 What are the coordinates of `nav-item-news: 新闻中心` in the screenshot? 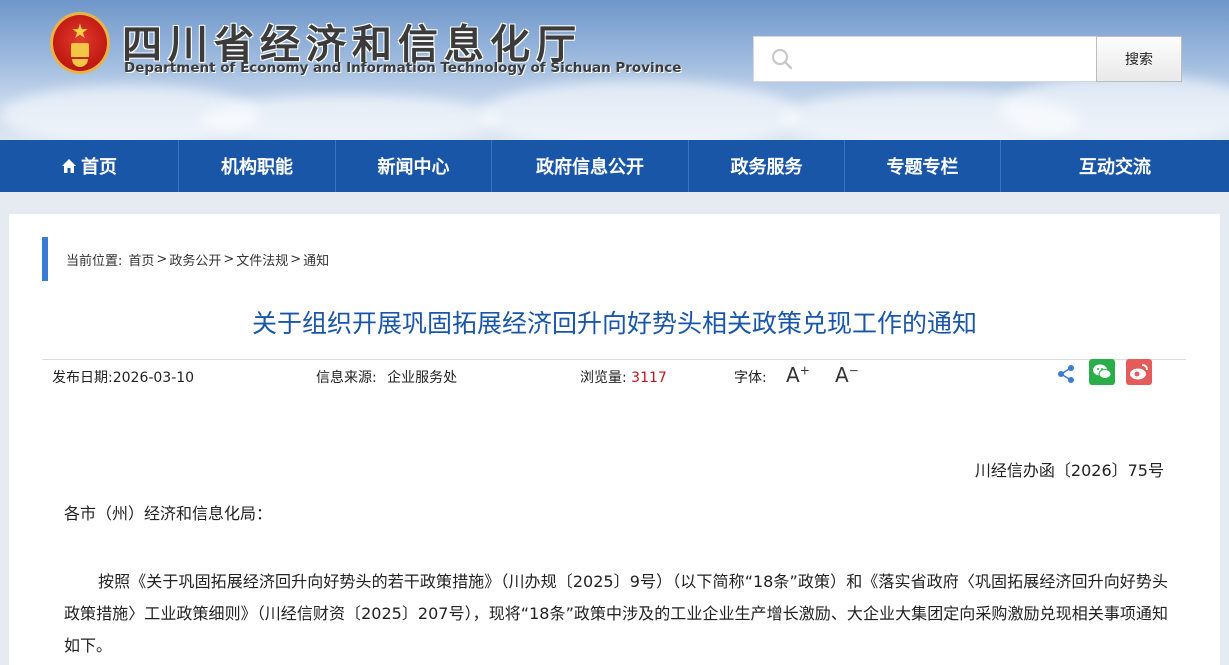 It's located at (414, 166).